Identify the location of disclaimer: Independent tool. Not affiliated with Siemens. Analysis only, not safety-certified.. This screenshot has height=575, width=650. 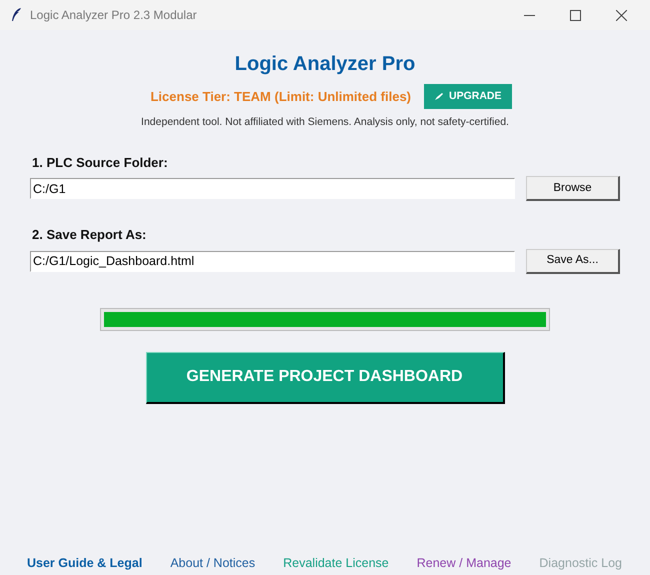
(325, 122).